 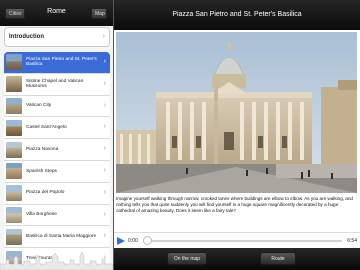 I want to click on on-the-map-button: On the map, so click(x=187, y=258).